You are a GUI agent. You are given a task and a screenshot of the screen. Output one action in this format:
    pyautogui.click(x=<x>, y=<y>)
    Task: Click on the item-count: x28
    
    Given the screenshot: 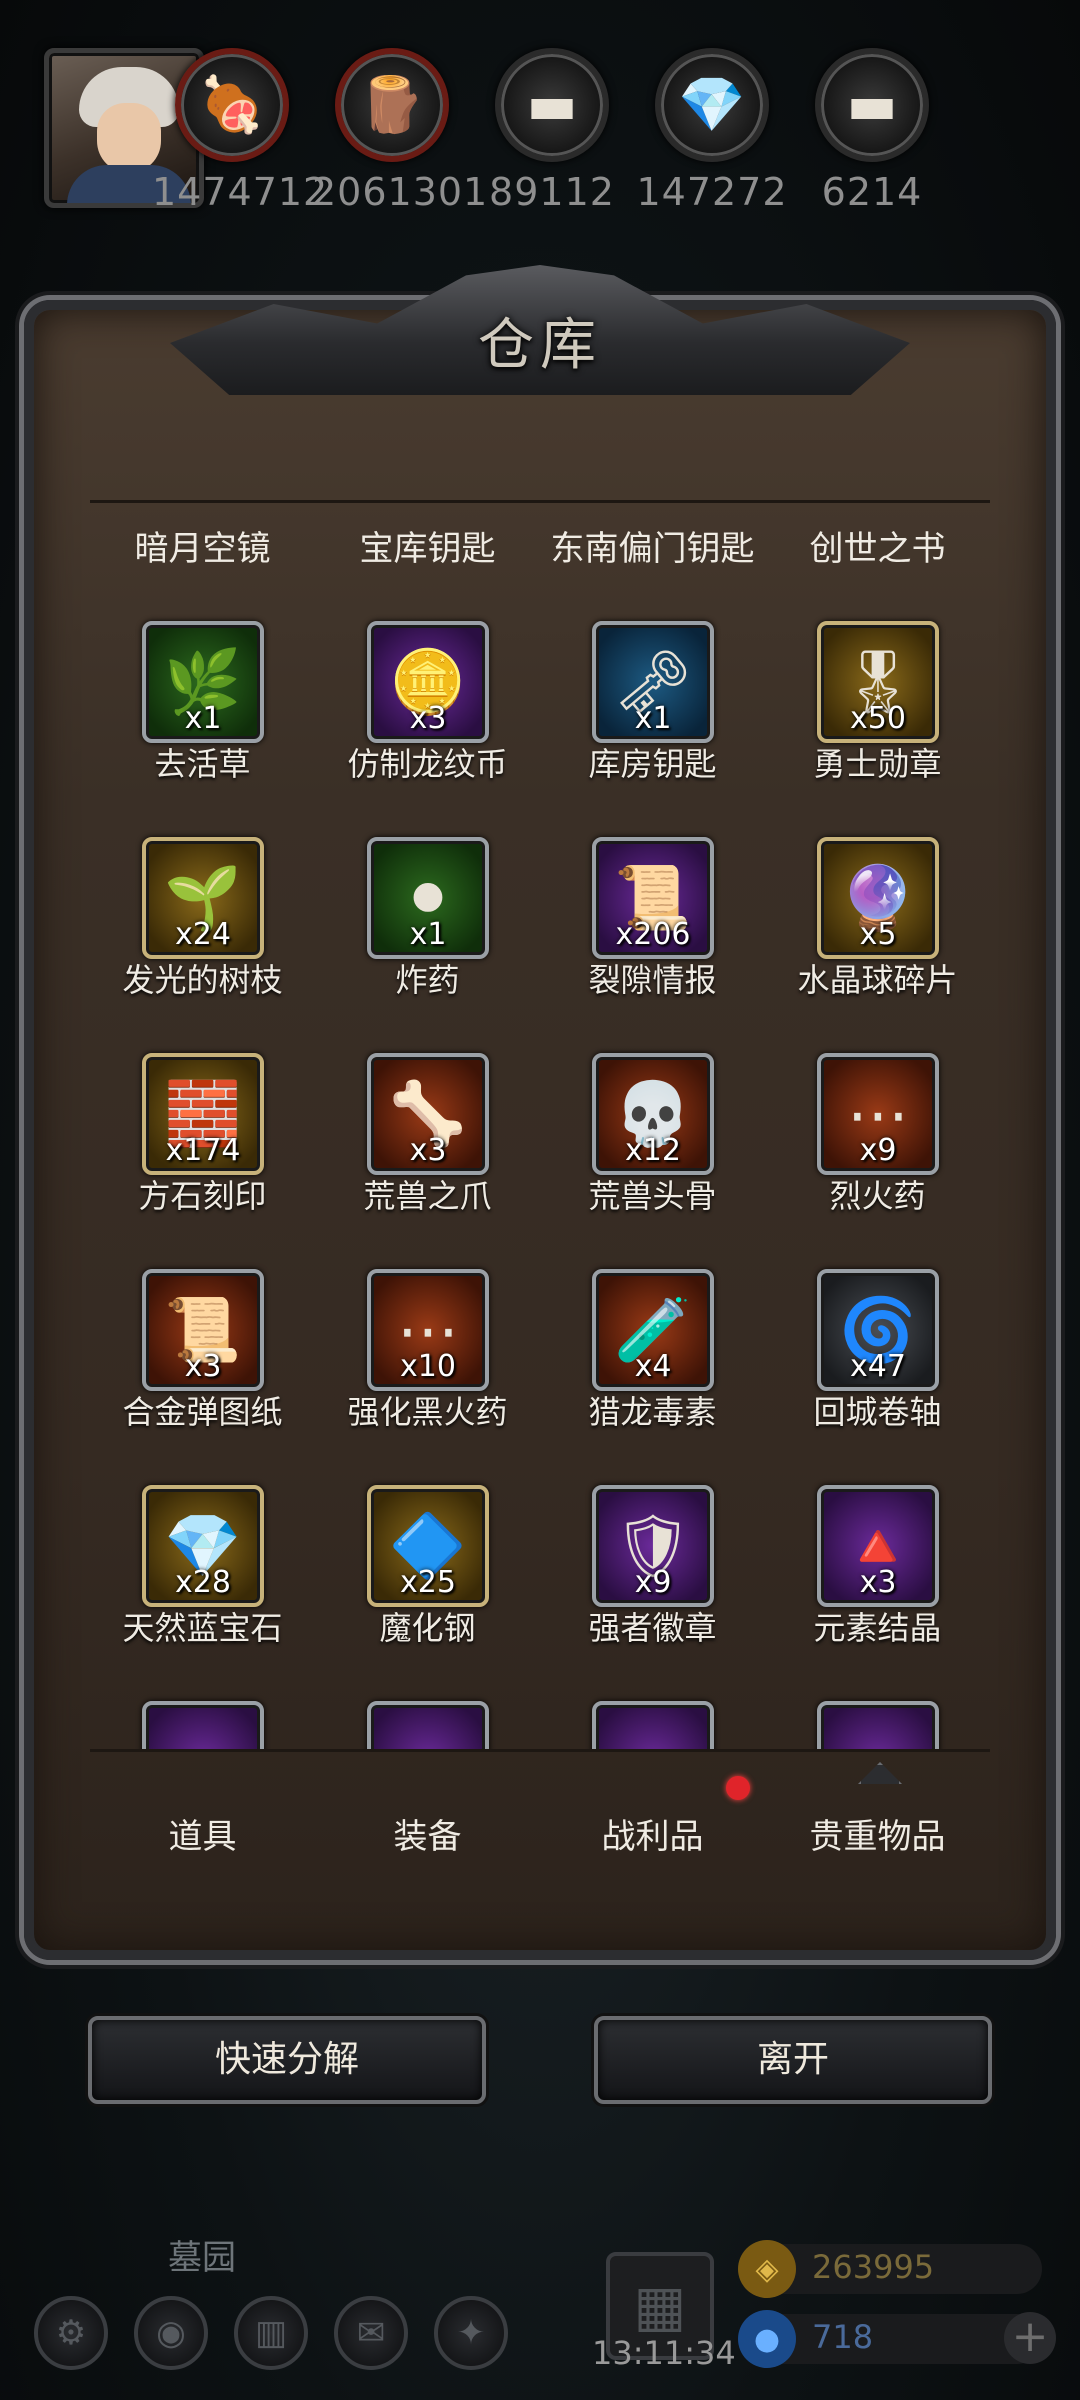 What is the action you would take?
    pyautogui.click(x=203, y=1582)
    